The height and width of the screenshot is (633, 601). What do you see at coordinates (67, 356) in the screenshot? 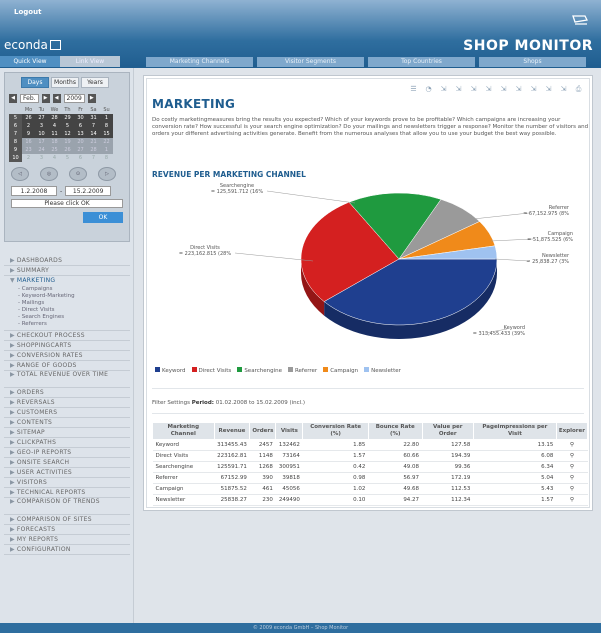
I see `nav-item: ▶ CONVERSION RATES` at bounding box center [67, 356].